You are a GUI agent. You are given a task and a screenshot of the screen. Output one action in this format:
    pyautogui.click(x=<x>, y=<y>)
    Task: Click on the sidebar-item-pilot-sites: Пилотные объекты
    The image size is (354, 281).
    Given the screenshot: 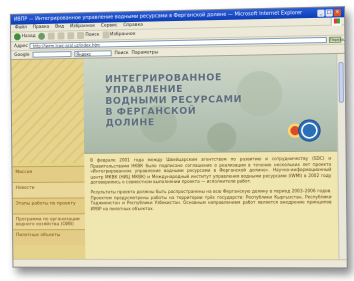 What is the action you would take?
    pyautogui.click(x=49, y=237)
    